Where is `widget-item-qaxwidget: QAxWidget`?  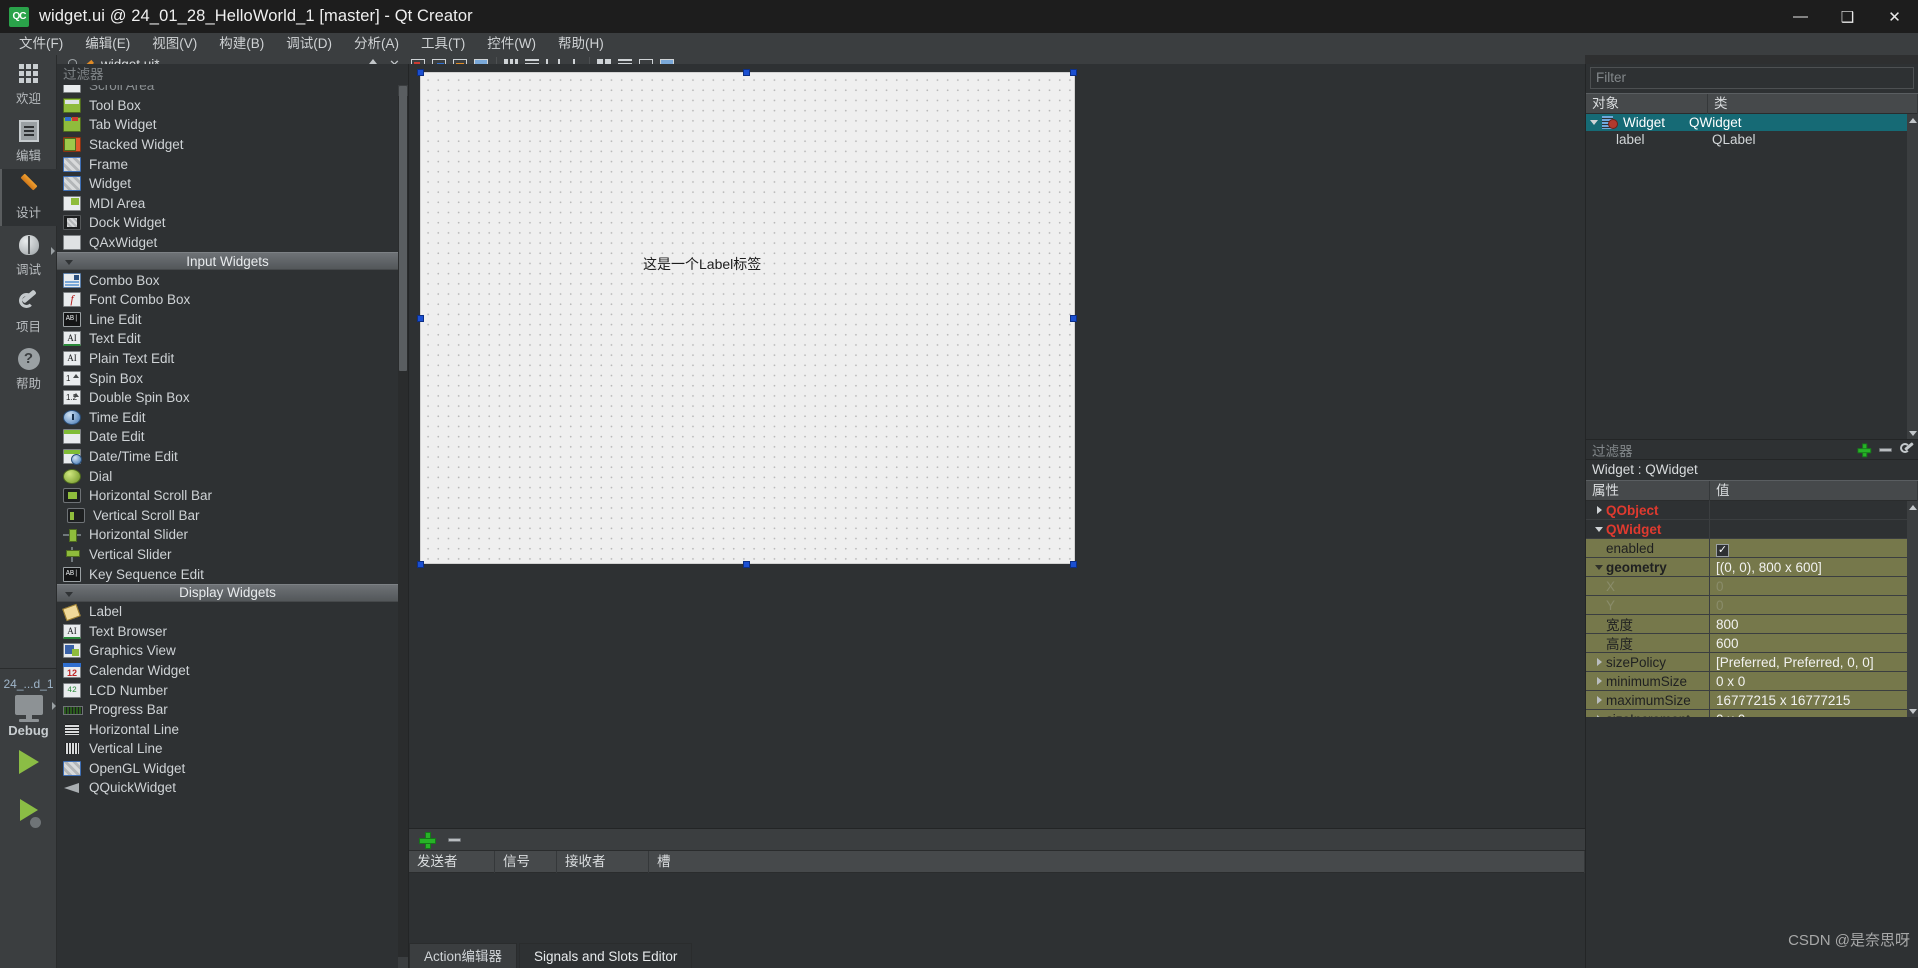
widget-item-qaxwidget: QAxWidget is located at coordinates (227, 243).